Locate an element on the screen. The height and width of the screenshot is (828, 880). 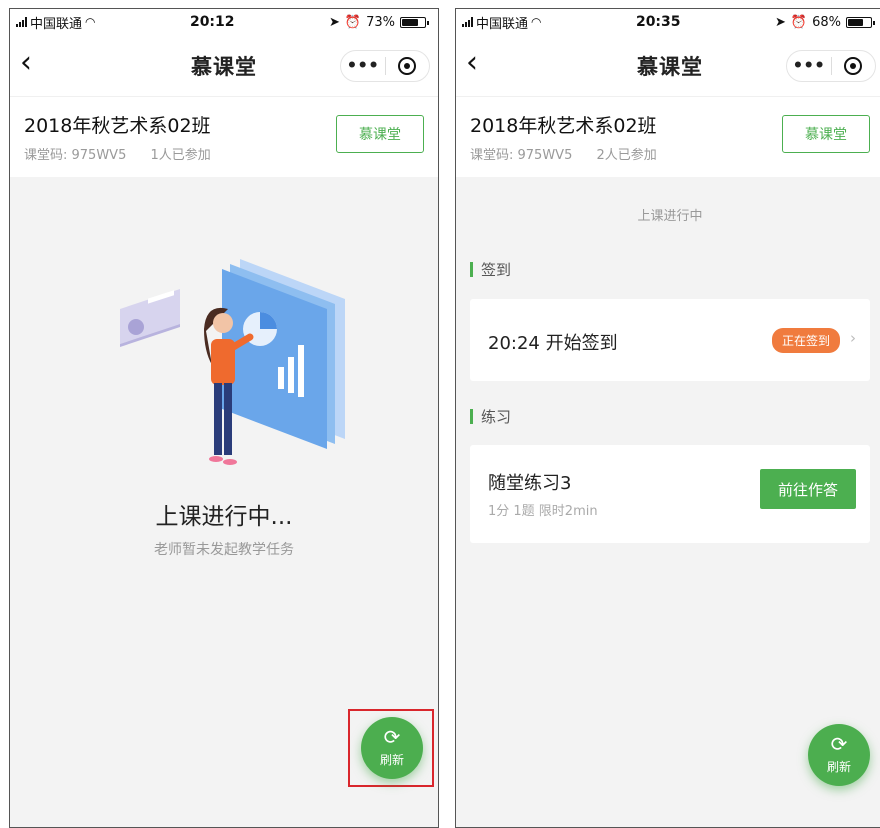
practice-title: 随堂练习3 is located at coordinates (530, 483).